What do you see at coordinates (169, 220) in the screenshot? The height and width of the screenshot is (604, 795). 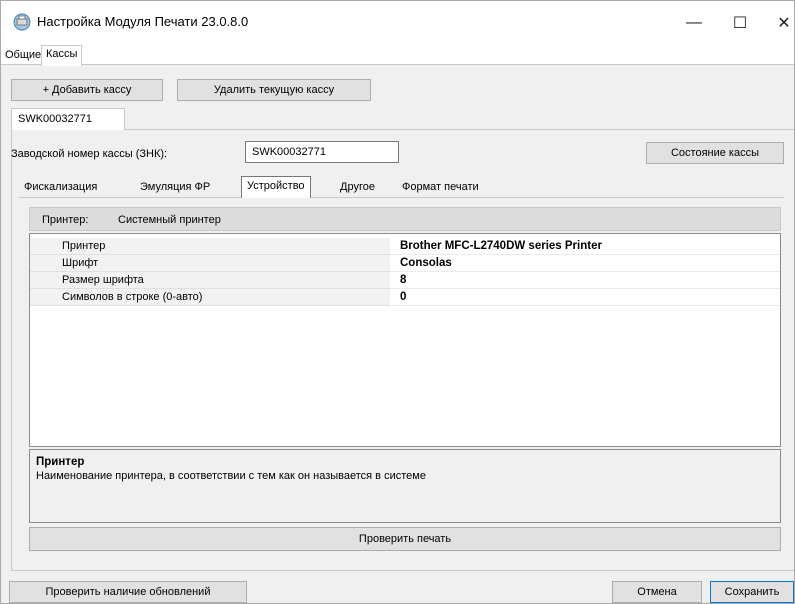 I see `printer-type-value: Системный принтер` at bounding box center [169, 220].